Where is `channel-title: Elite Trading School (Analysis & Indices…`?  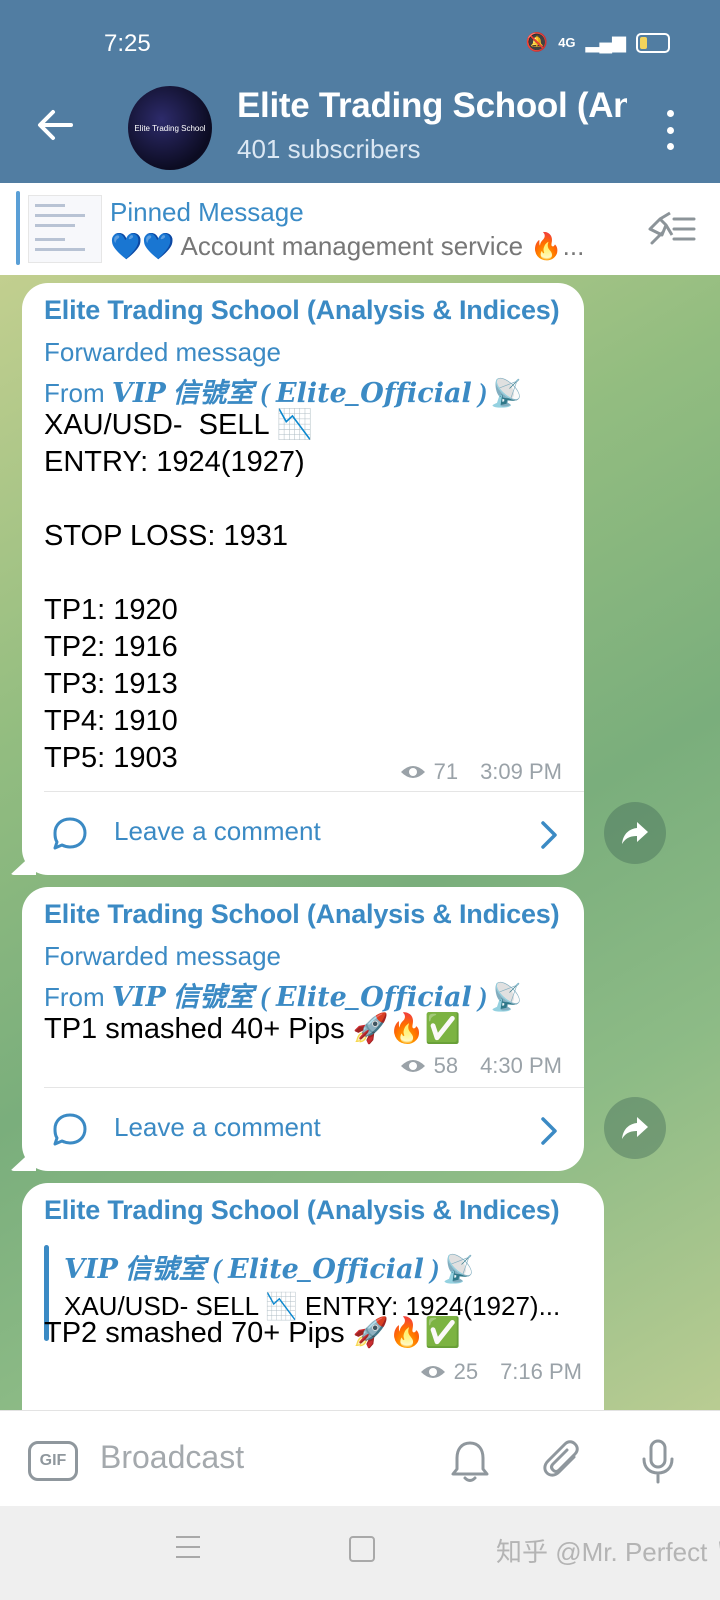 channel-title: Elite Trading School (Analysis & Indices… is located at coordinates (432, 106).